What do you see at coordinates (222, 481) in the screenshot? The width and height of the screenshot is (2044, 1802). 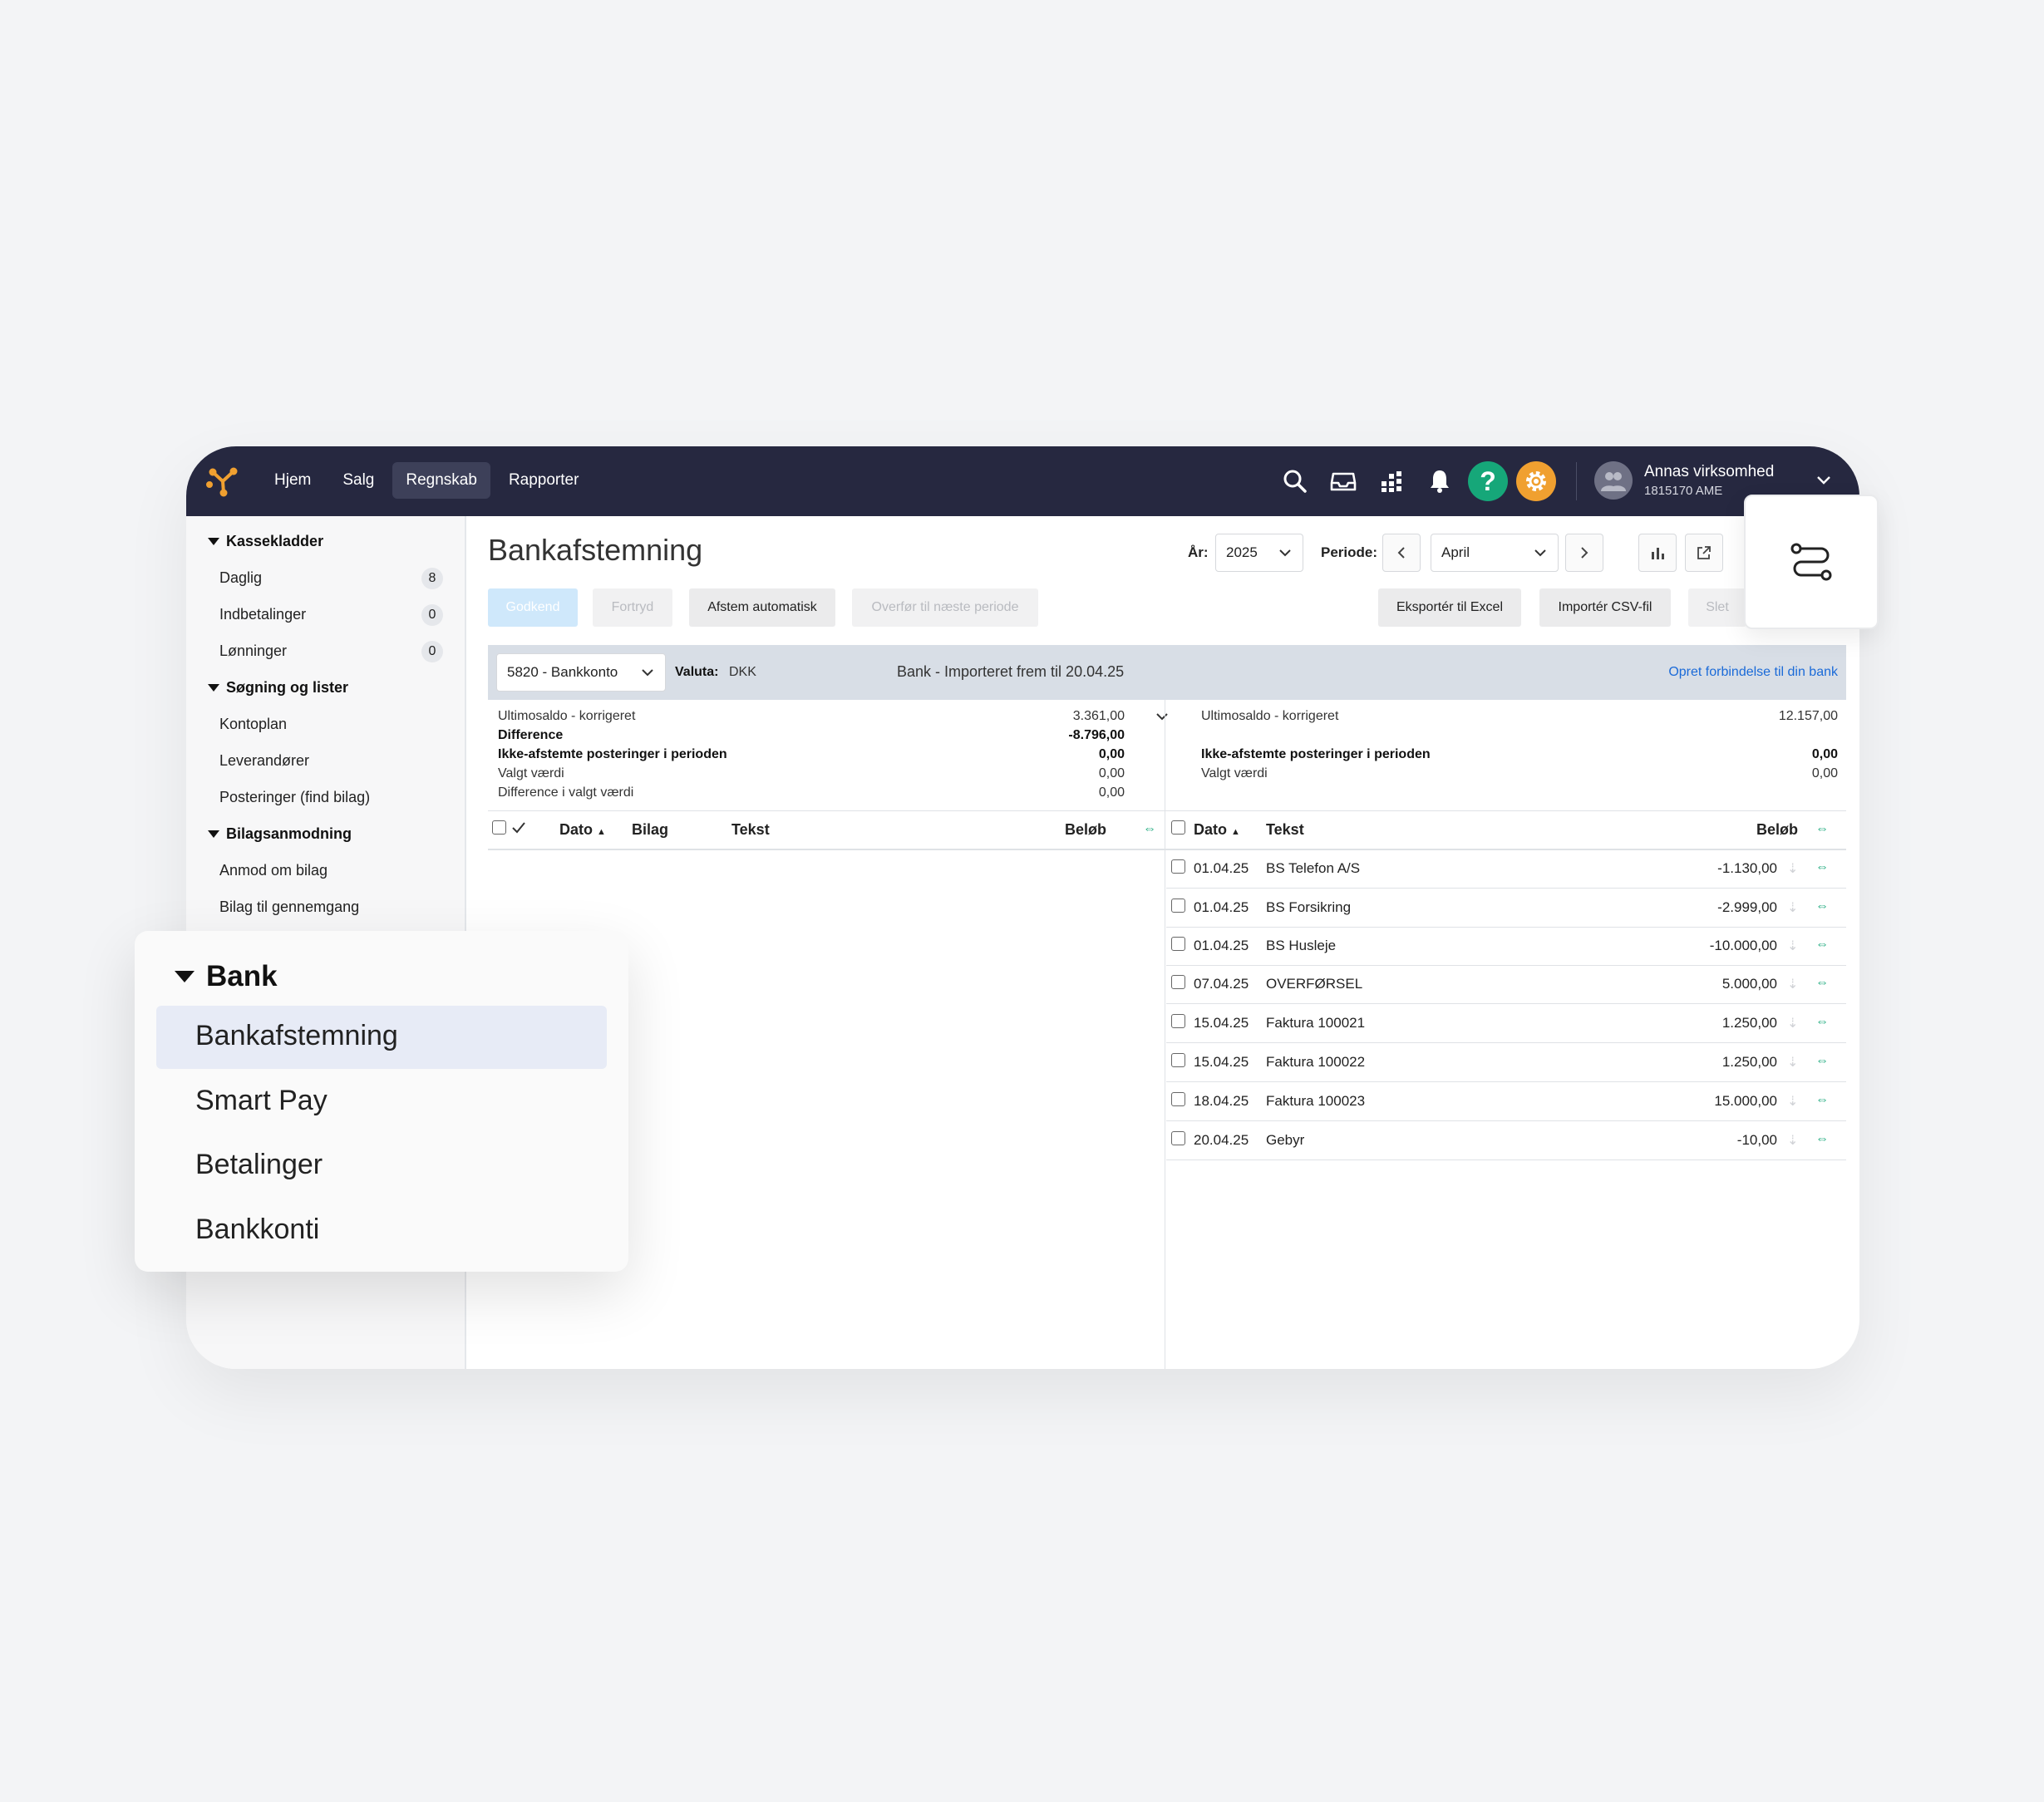 I see `app-logo` at bounding box center [222, 481].